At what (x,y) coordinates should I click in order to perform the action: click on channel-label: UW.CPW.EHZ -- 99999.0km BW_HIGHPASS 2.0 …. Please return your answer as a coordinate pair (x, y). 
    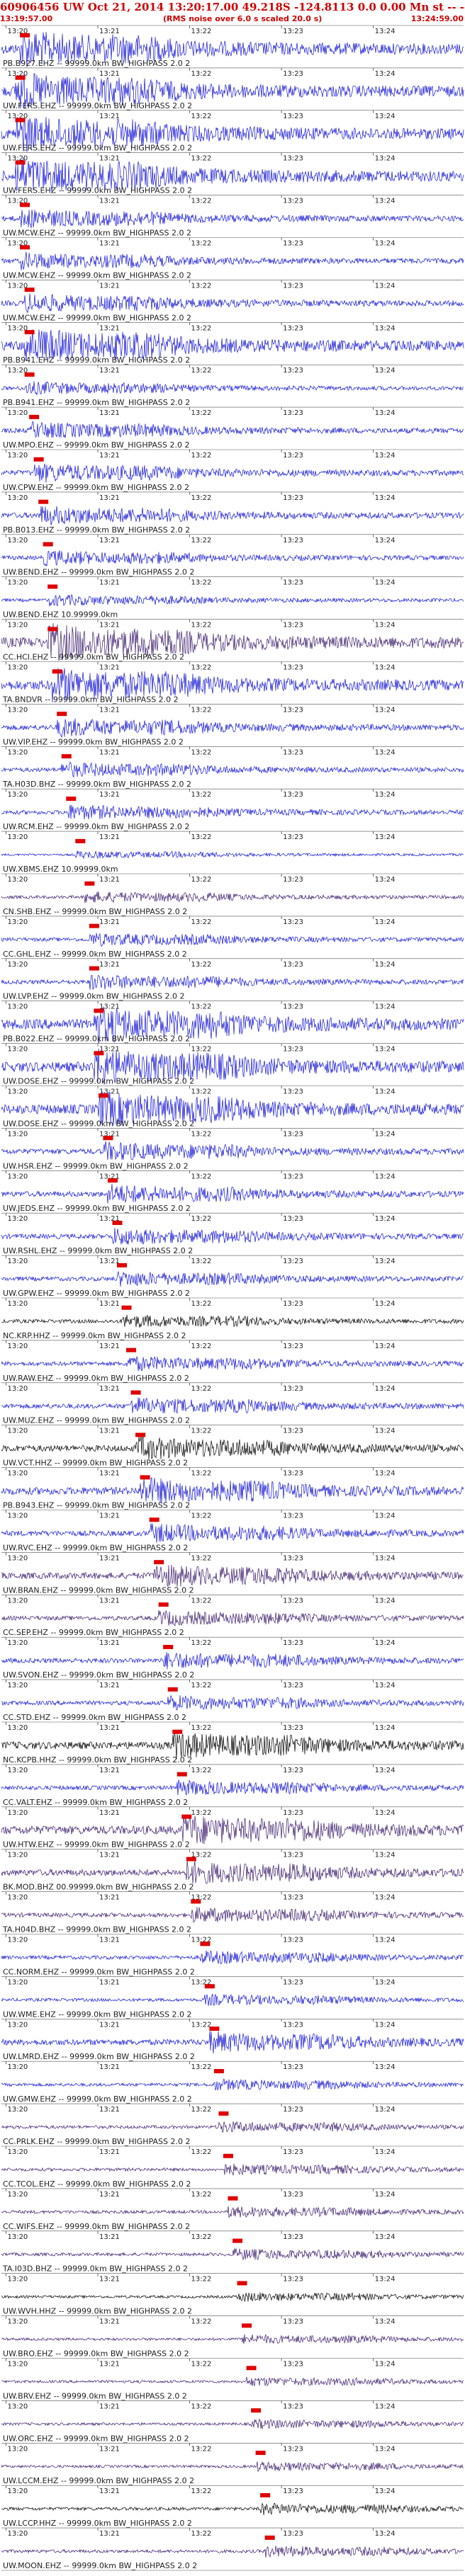
    Looking at the image, I should click on (96, 487).